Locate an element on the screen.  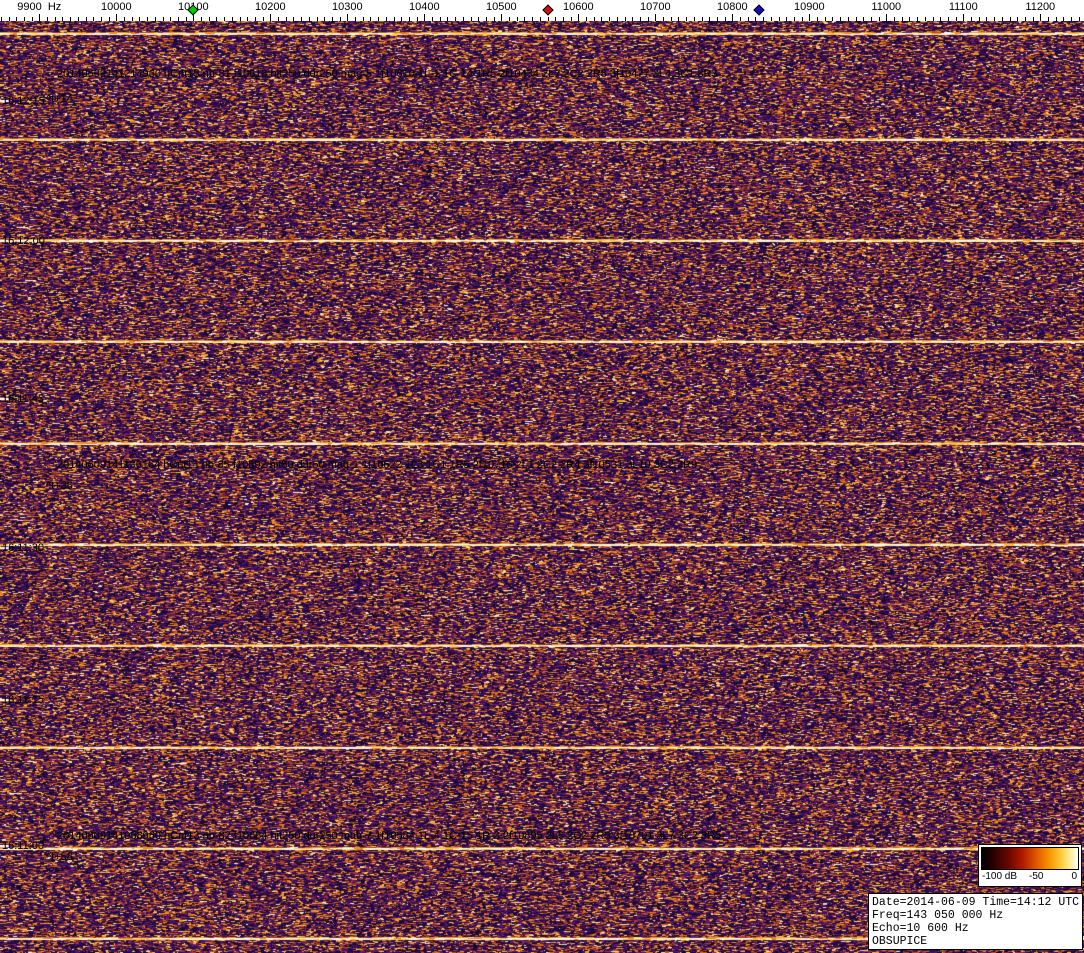
freq-tick-label: 10700 is located at coordinates (655, 7).